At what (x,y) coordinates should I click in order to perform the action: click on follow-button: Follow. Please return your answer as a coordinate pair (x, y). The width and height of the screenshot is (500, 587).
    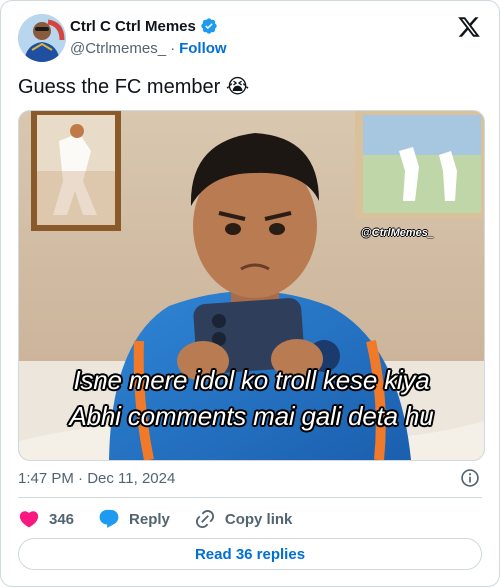
    Looking at the image, I should click on (203, 48).